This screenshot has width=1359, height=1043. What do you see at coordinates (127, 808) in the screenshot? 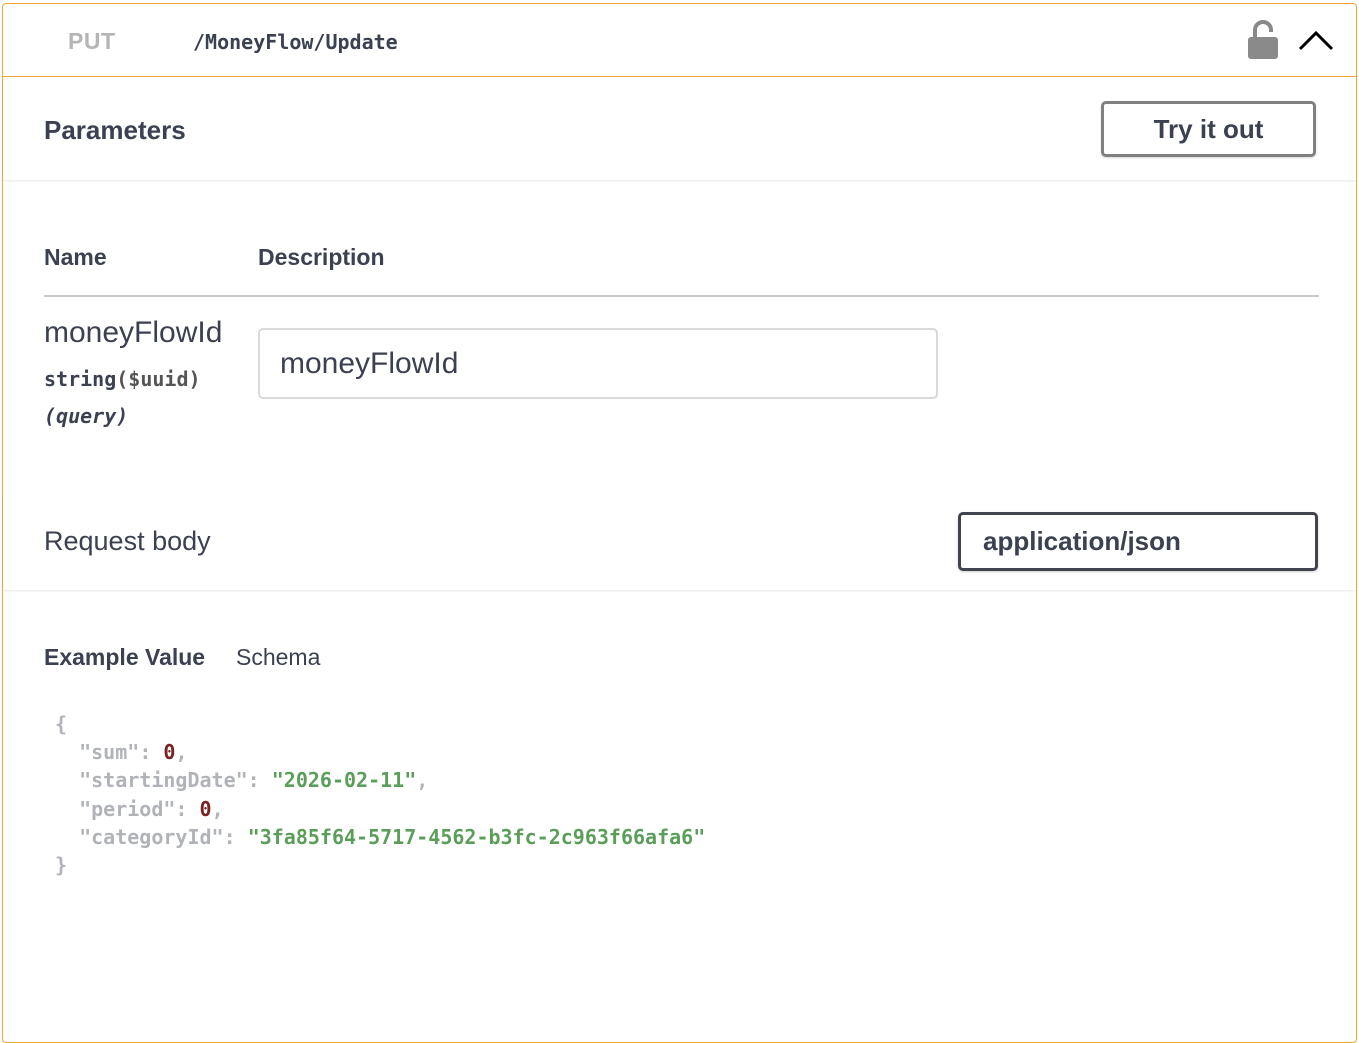
I see `json-key: "period"` at bounding box center [127, 808].